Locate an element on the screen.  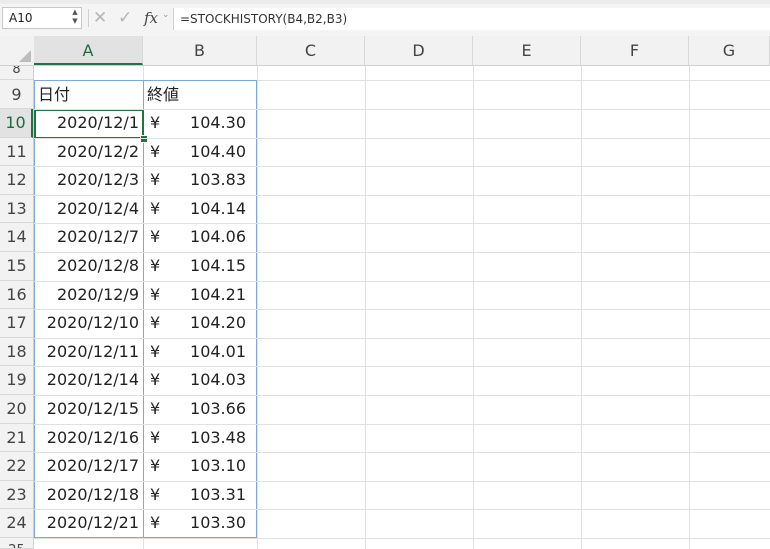
column-header-f: F is located at coordinates (635, 50).